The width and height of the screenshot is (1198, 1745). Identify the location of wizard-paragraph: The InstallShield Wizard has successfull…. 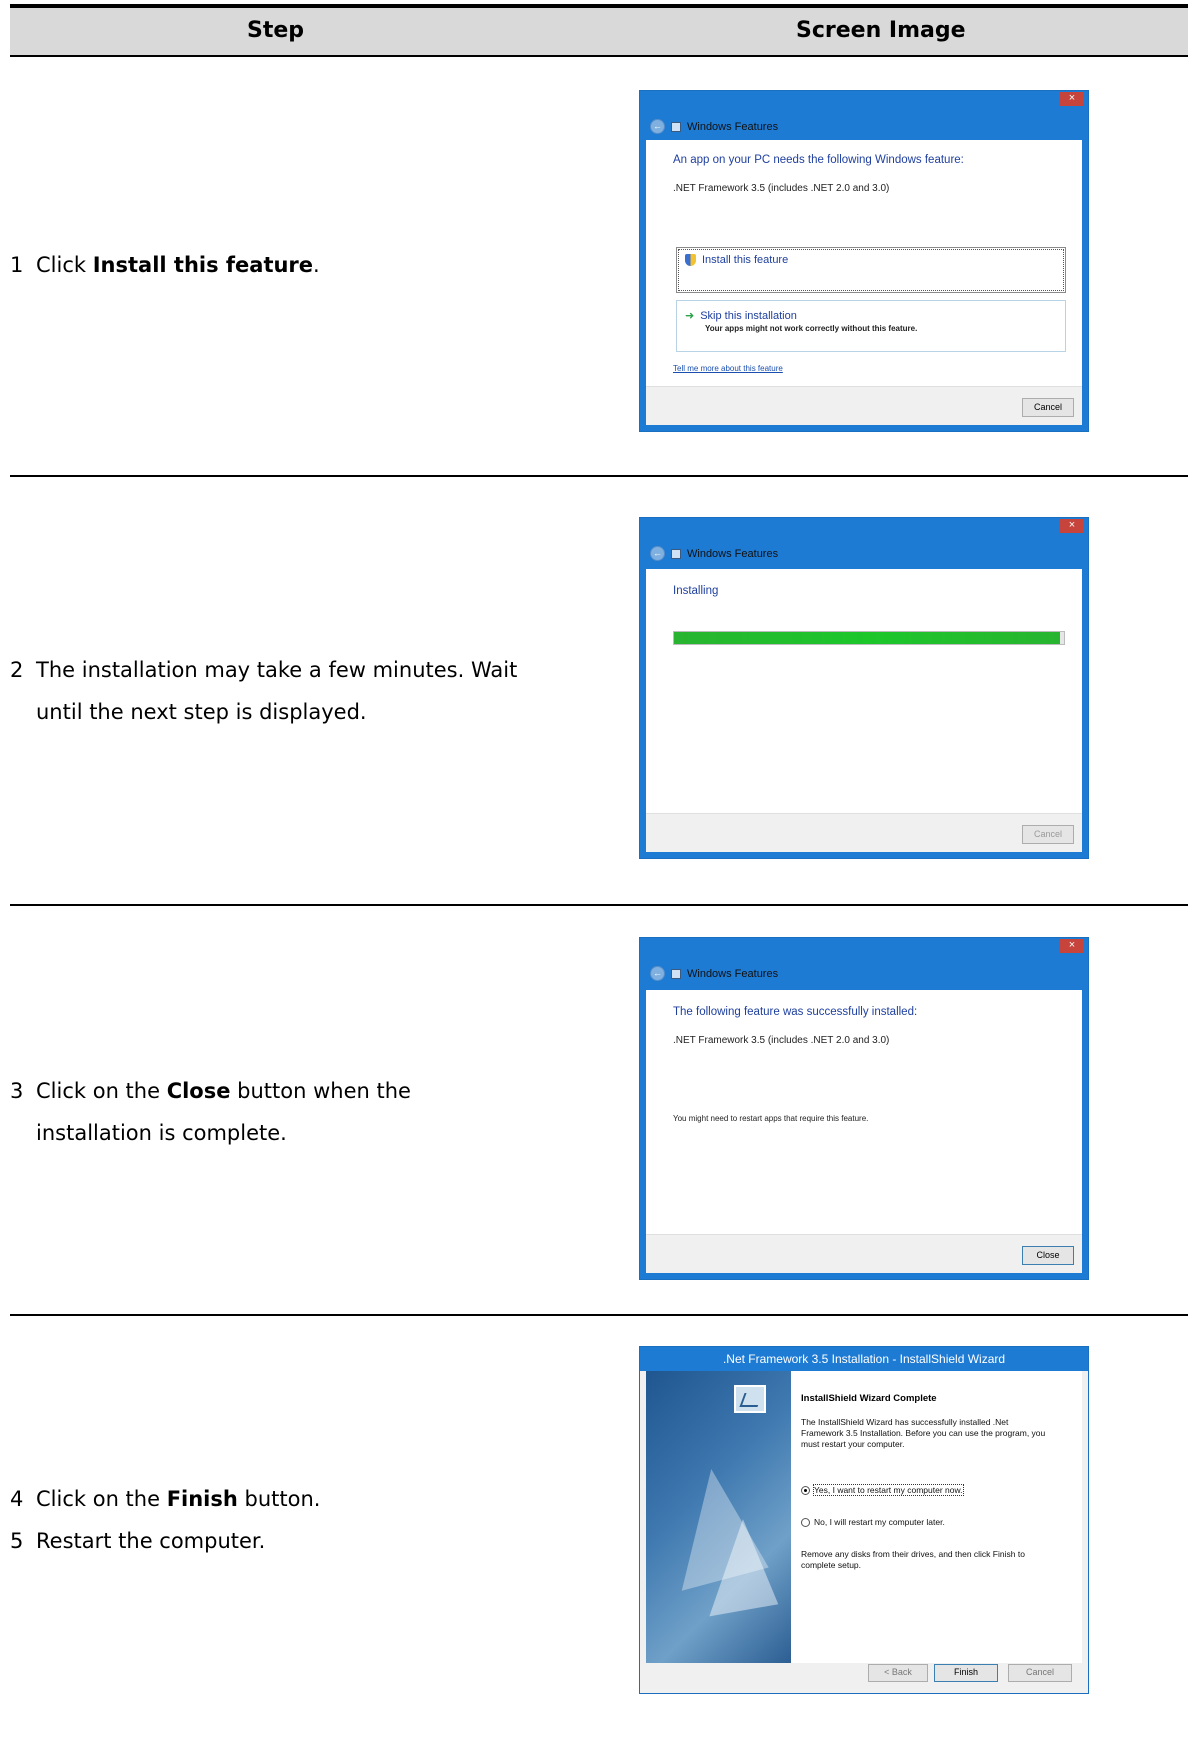
(923, 1433).